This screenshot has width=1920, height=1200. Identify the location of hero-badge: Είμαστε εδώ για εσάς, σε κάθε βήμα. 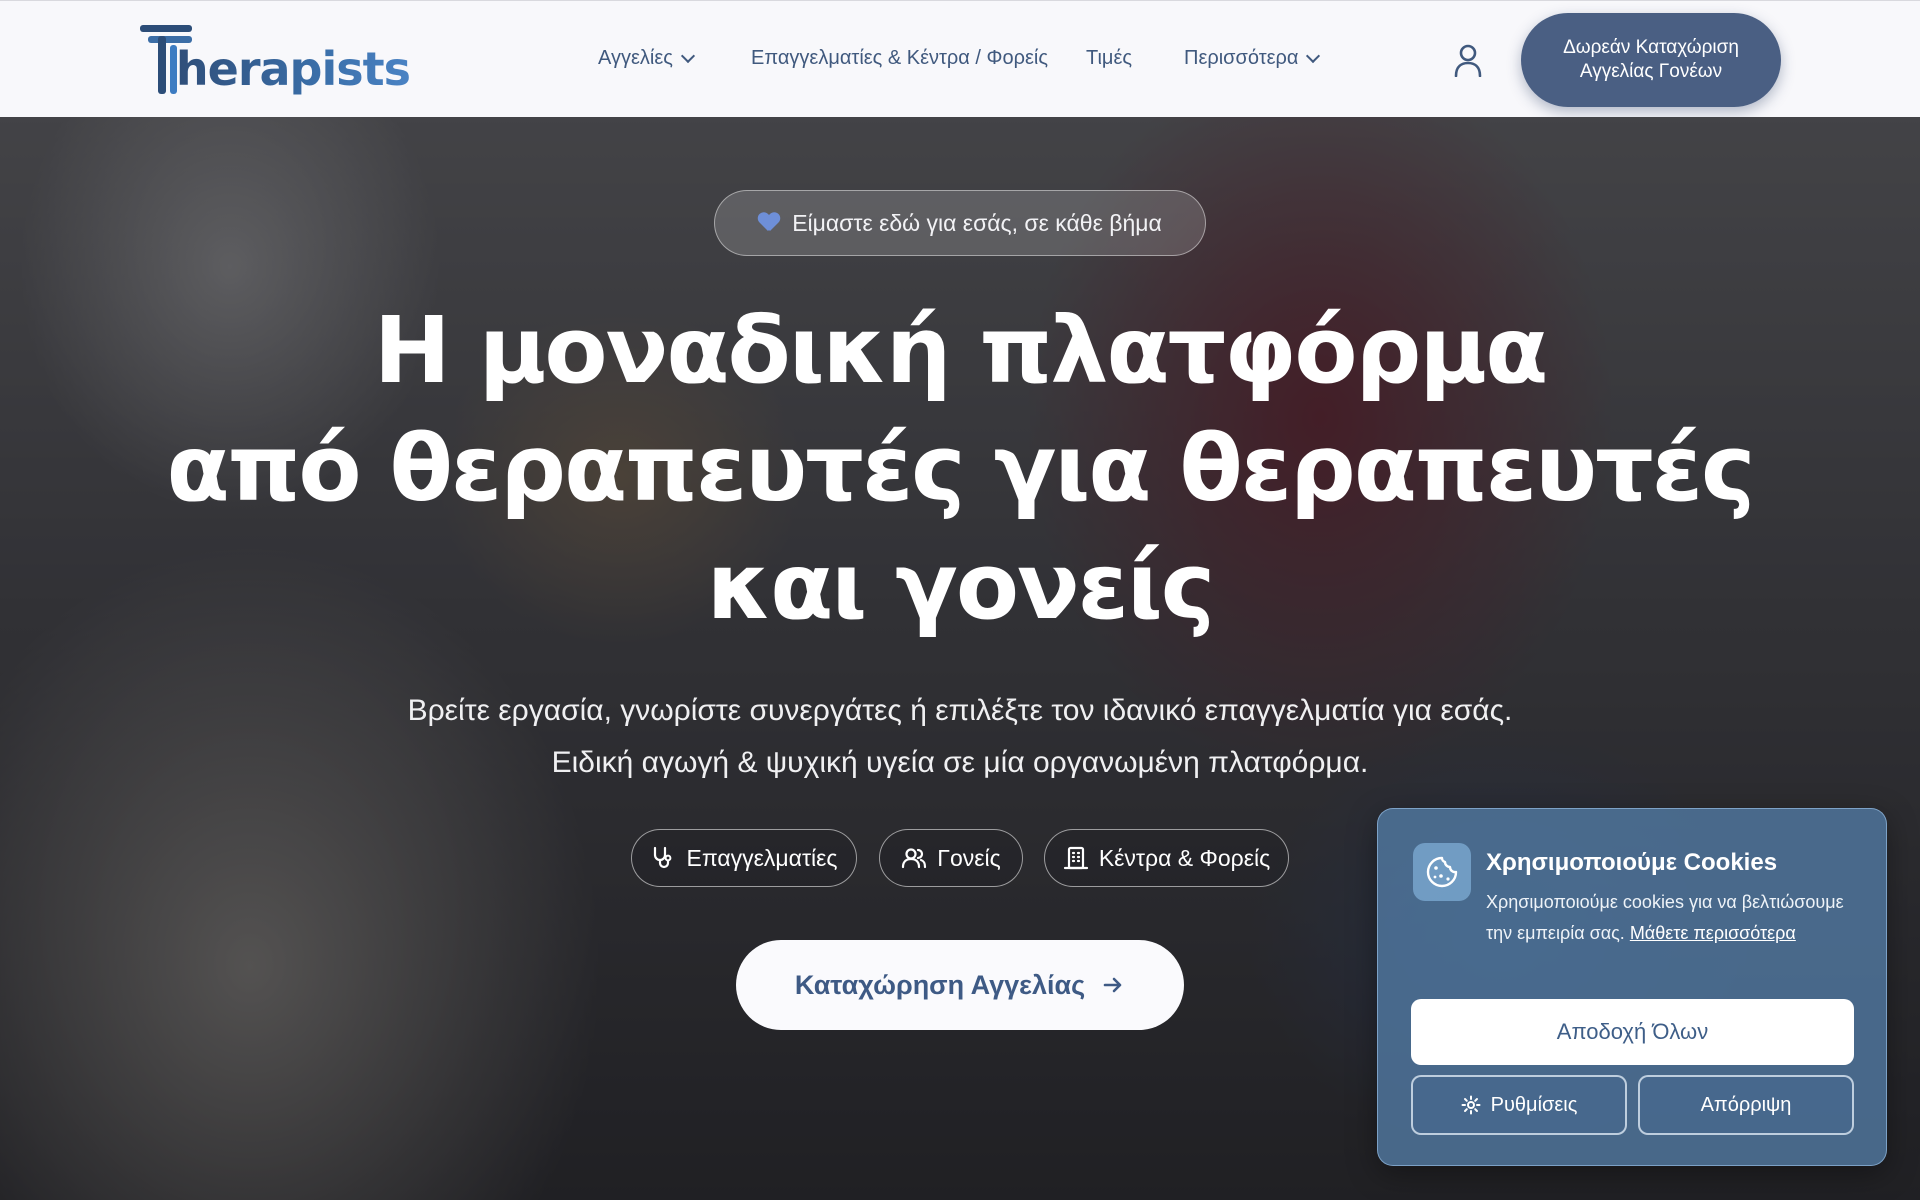
(960, 223).